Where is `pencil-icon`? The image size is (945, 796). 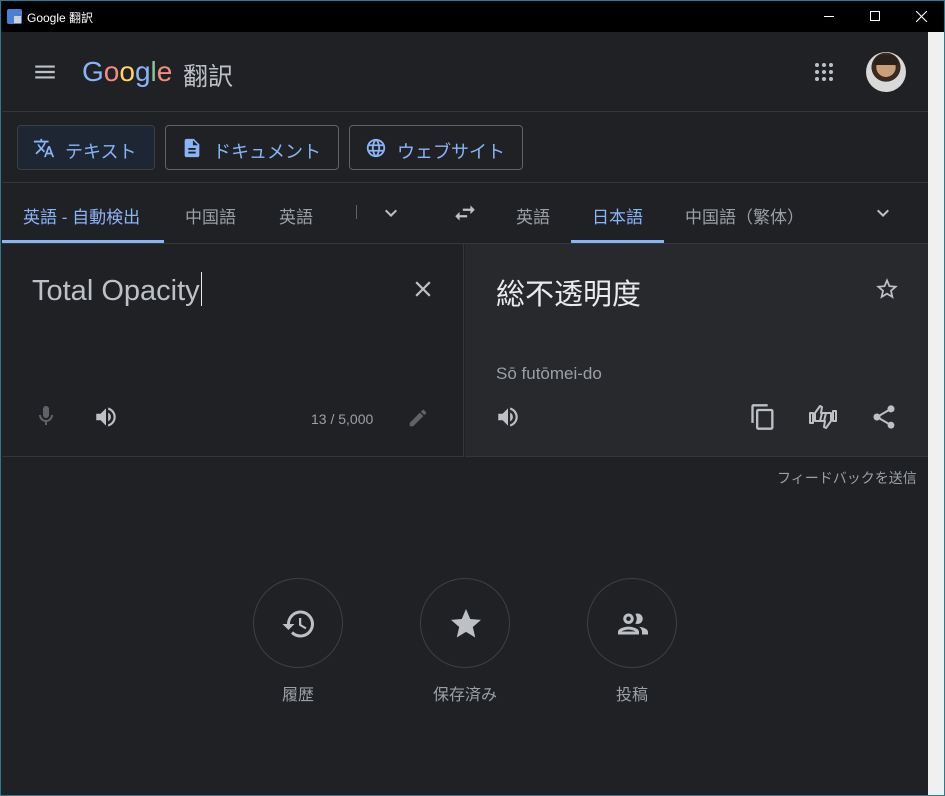 pencil-icon is located at coordinates (418, 418).